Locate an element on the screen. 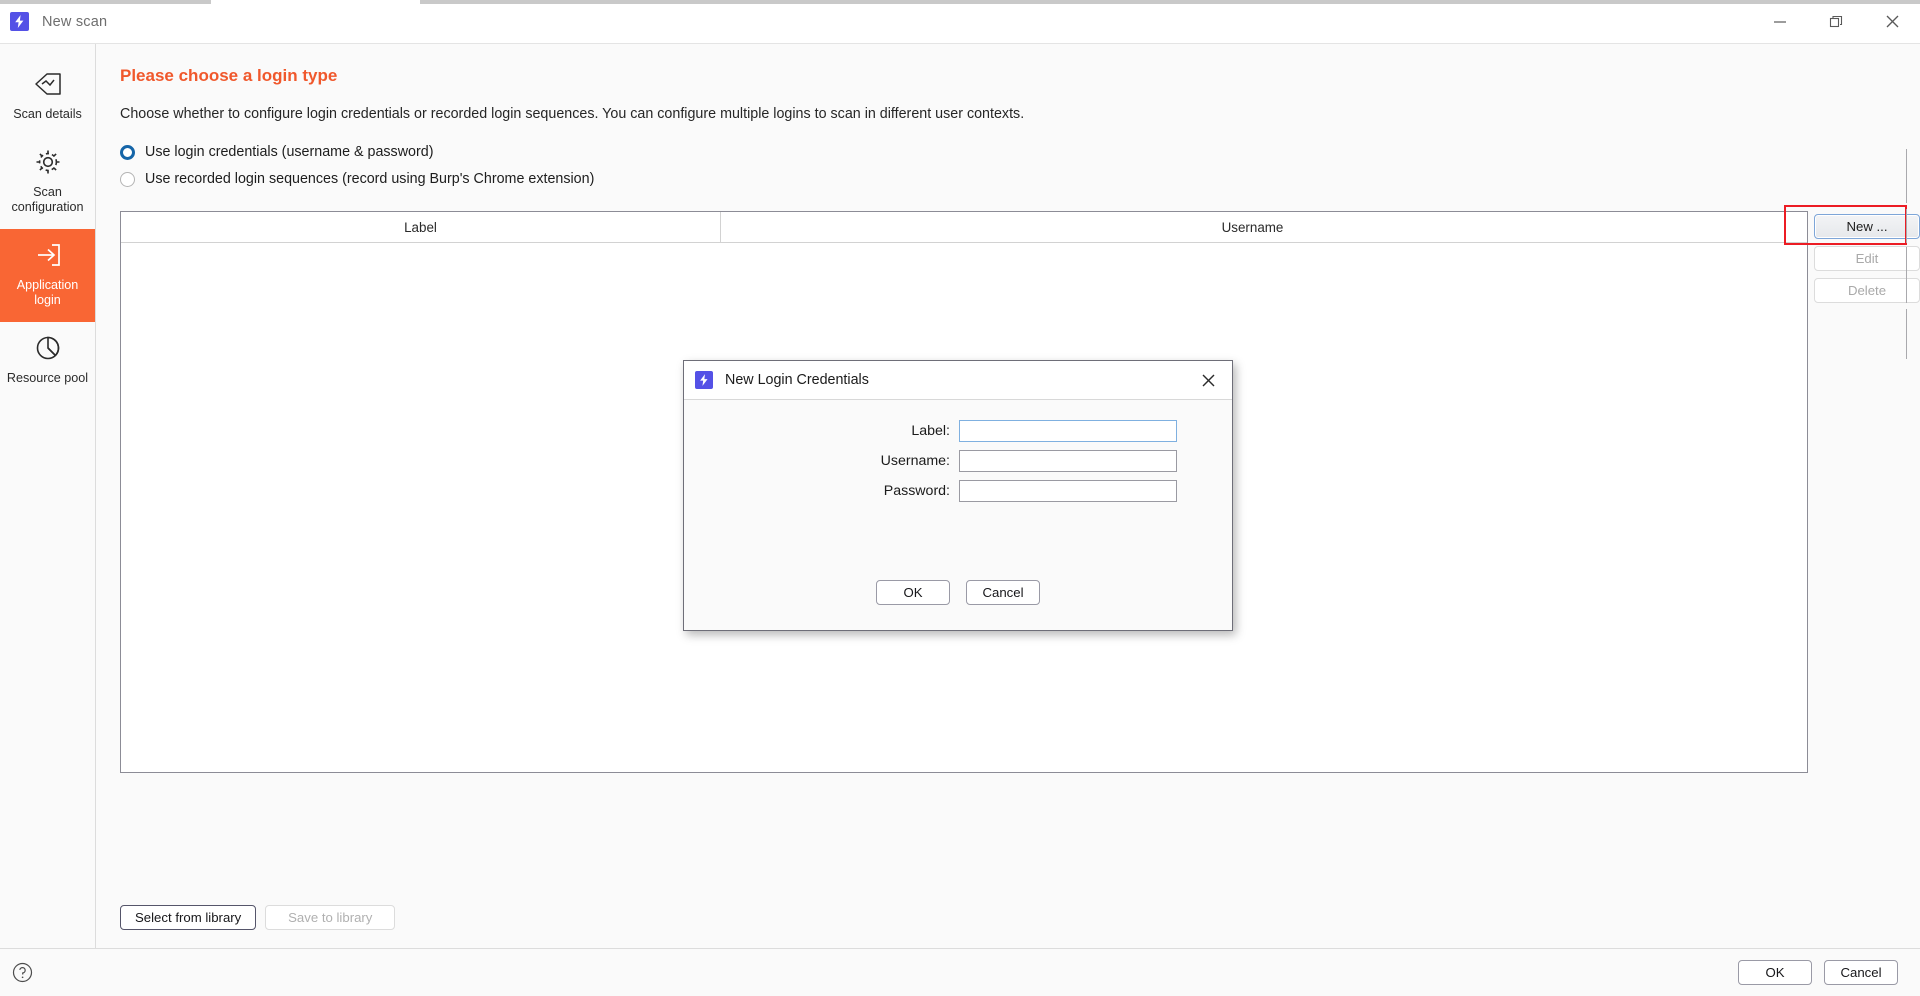  titlebar-tab-strip-right is located at coordinates (1170, 2).